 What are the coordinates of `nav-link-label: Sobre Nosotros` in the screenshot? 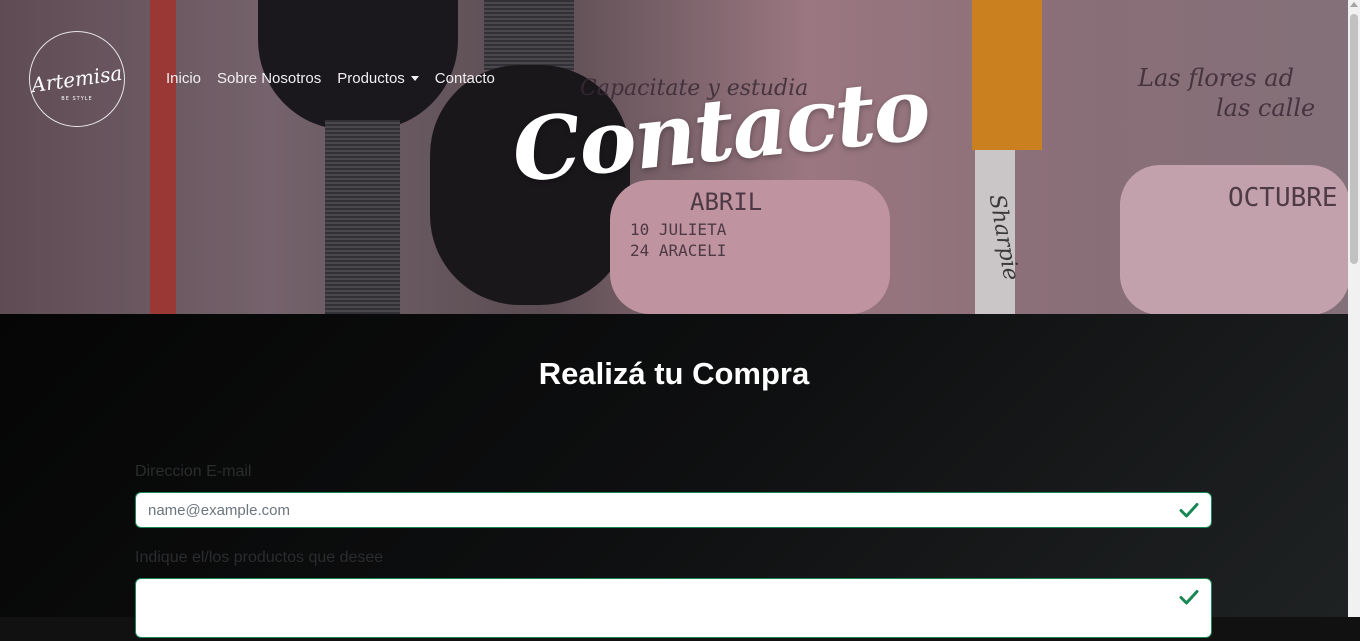 It's located at (269, 78).